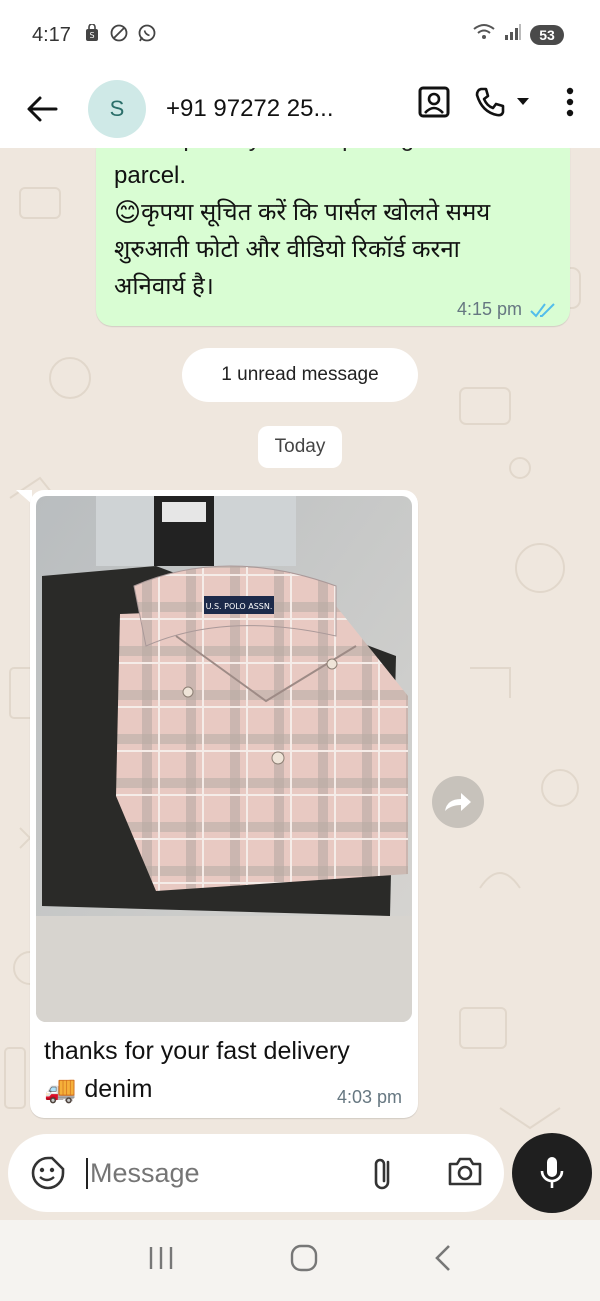  What do you see at coordinates (239, 606) in the screenshot?
I see `brand-label: U.S. POLO ASSN.` at bounding box center [239, 606].